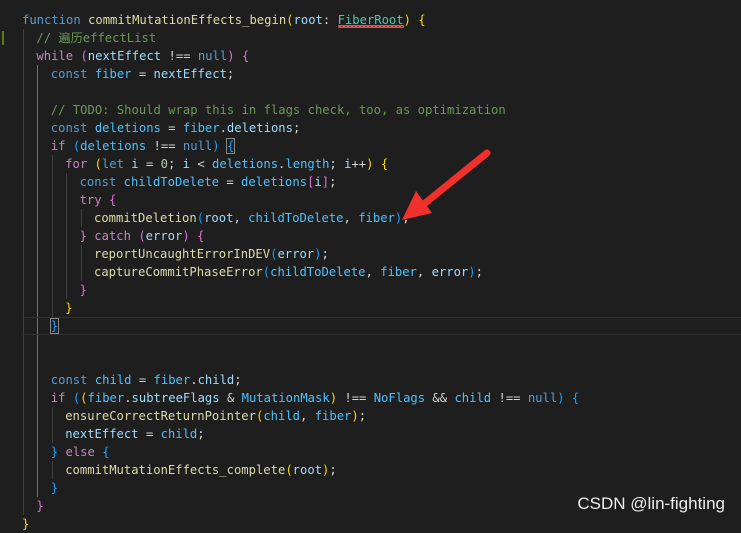 This screenshot has width=741, height=533. I want to click on code-token: ), so click(407, 20).